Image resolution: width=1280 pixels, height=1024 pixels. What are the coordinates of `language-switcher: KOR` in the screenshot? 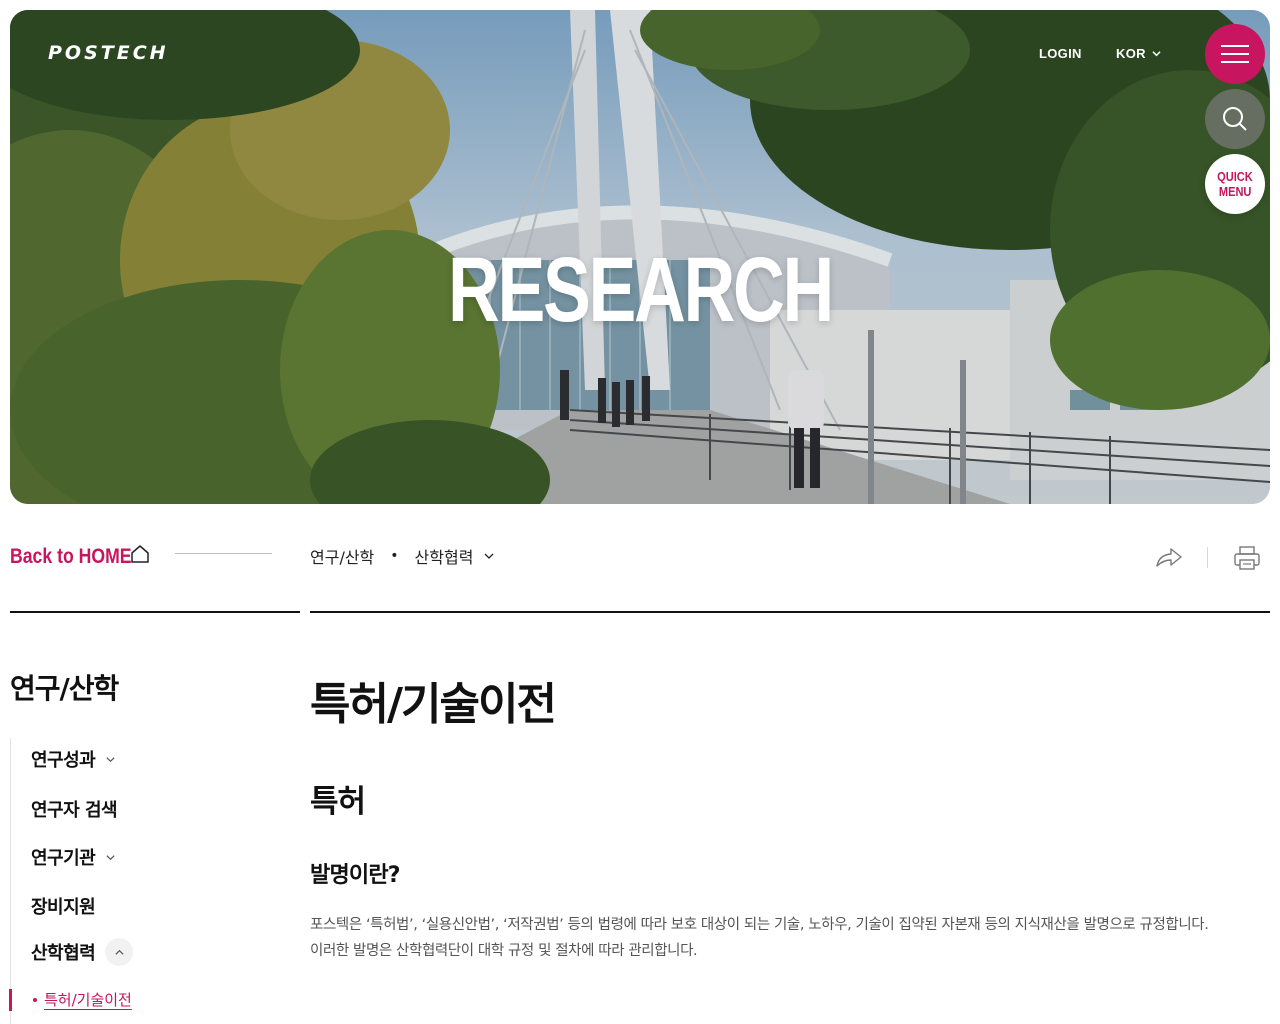 It's located at (1138, 53).